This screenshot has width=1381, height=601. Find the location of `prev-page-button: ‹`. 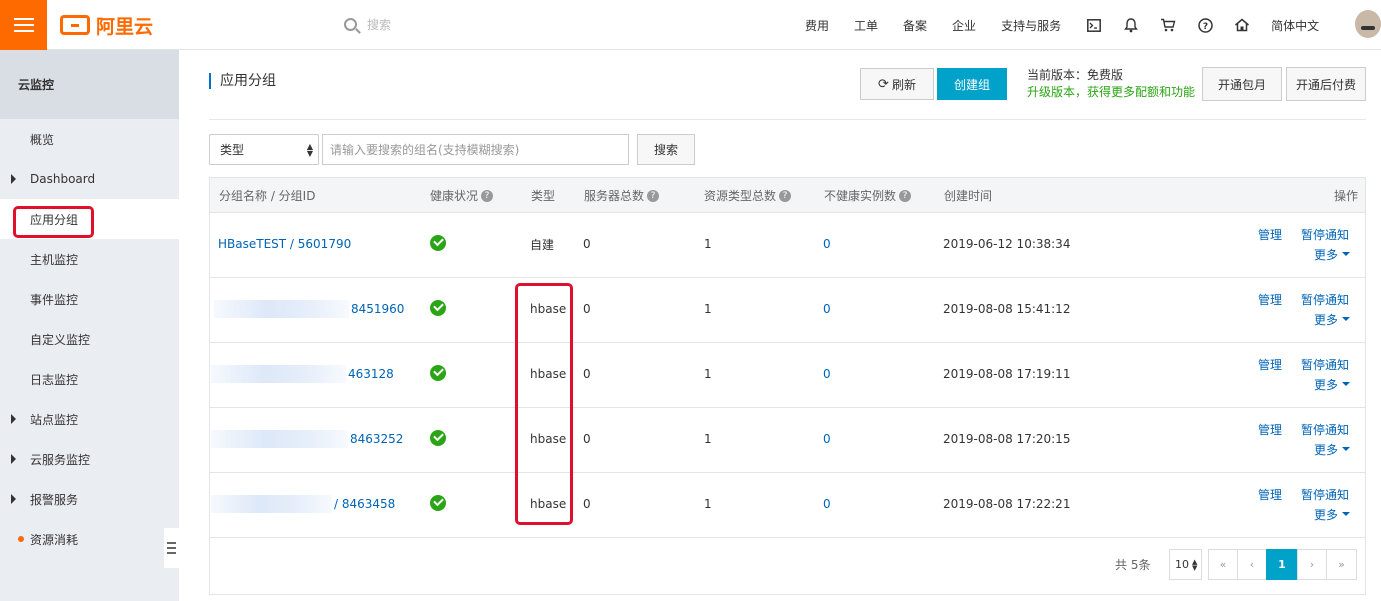

prev-page-button: ‹ is located at coordinates (1252, 564).